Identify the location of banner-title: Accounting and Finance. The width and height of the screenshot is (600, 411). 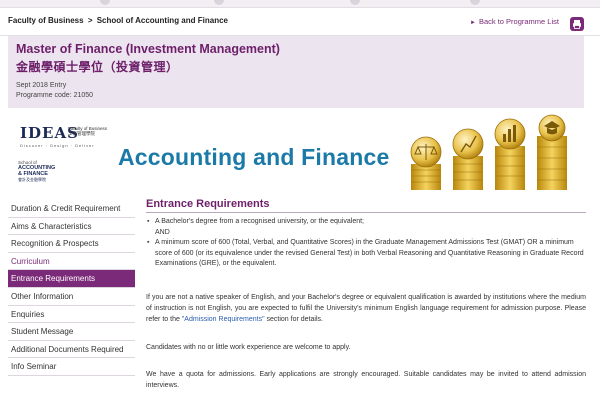
(254, 157).